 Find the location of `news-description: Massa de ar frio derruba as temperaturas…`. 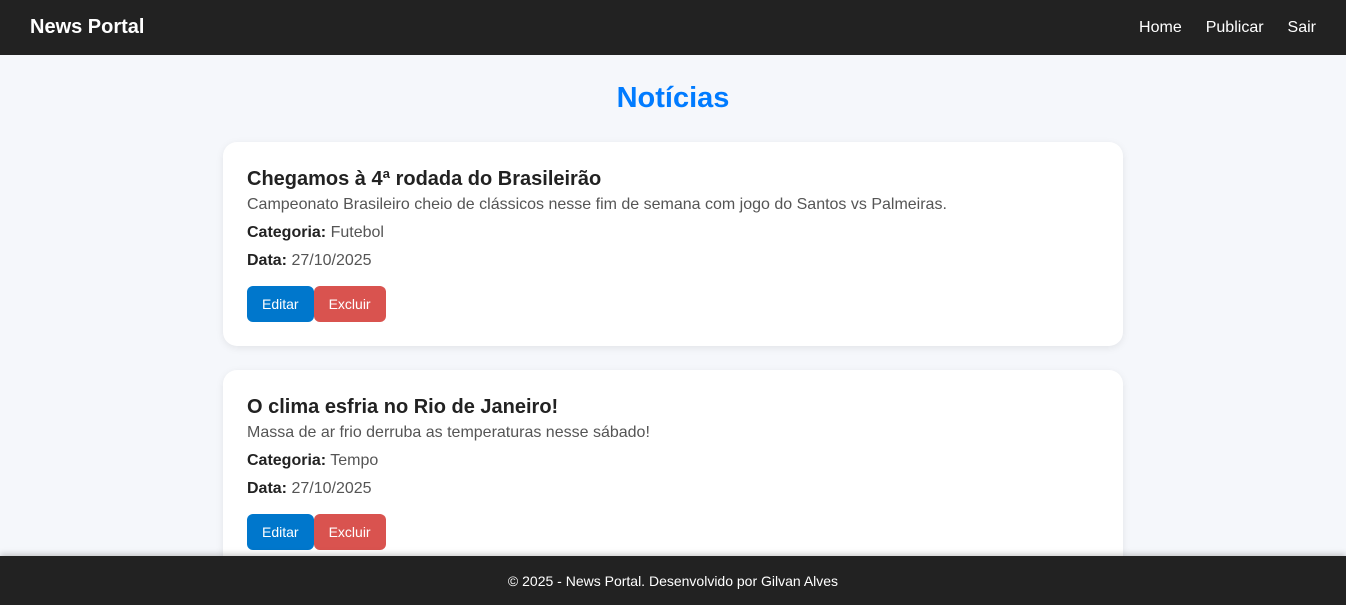

news-description: Massa de ar frio derruba as temperaturas… is located at coordinates (448, 432).